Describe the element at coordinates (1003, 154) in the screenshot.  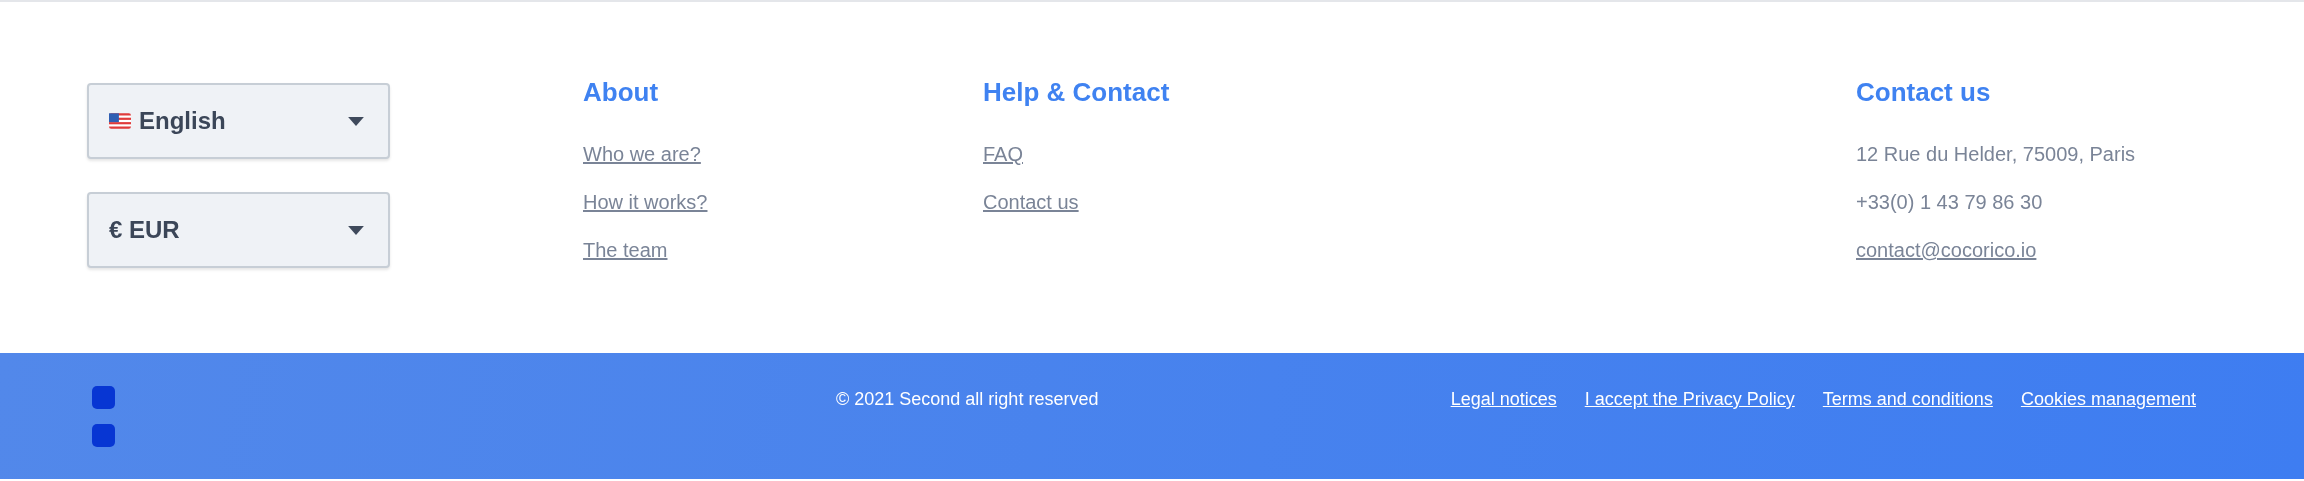
I see `footer-link: FAQ` at that location.